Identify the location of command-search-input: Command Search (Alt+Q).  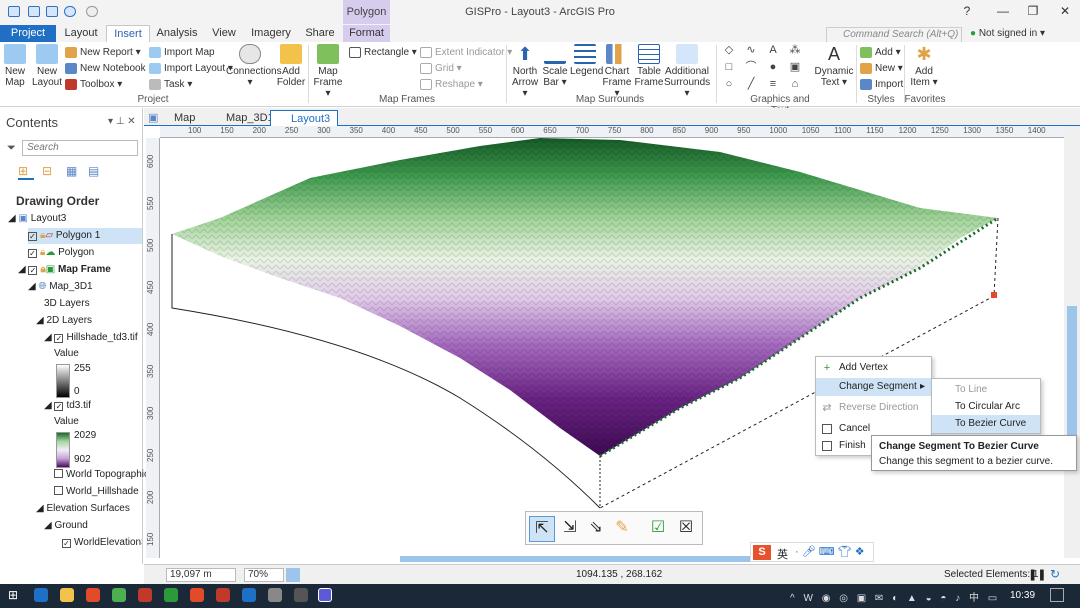
(894, 35).